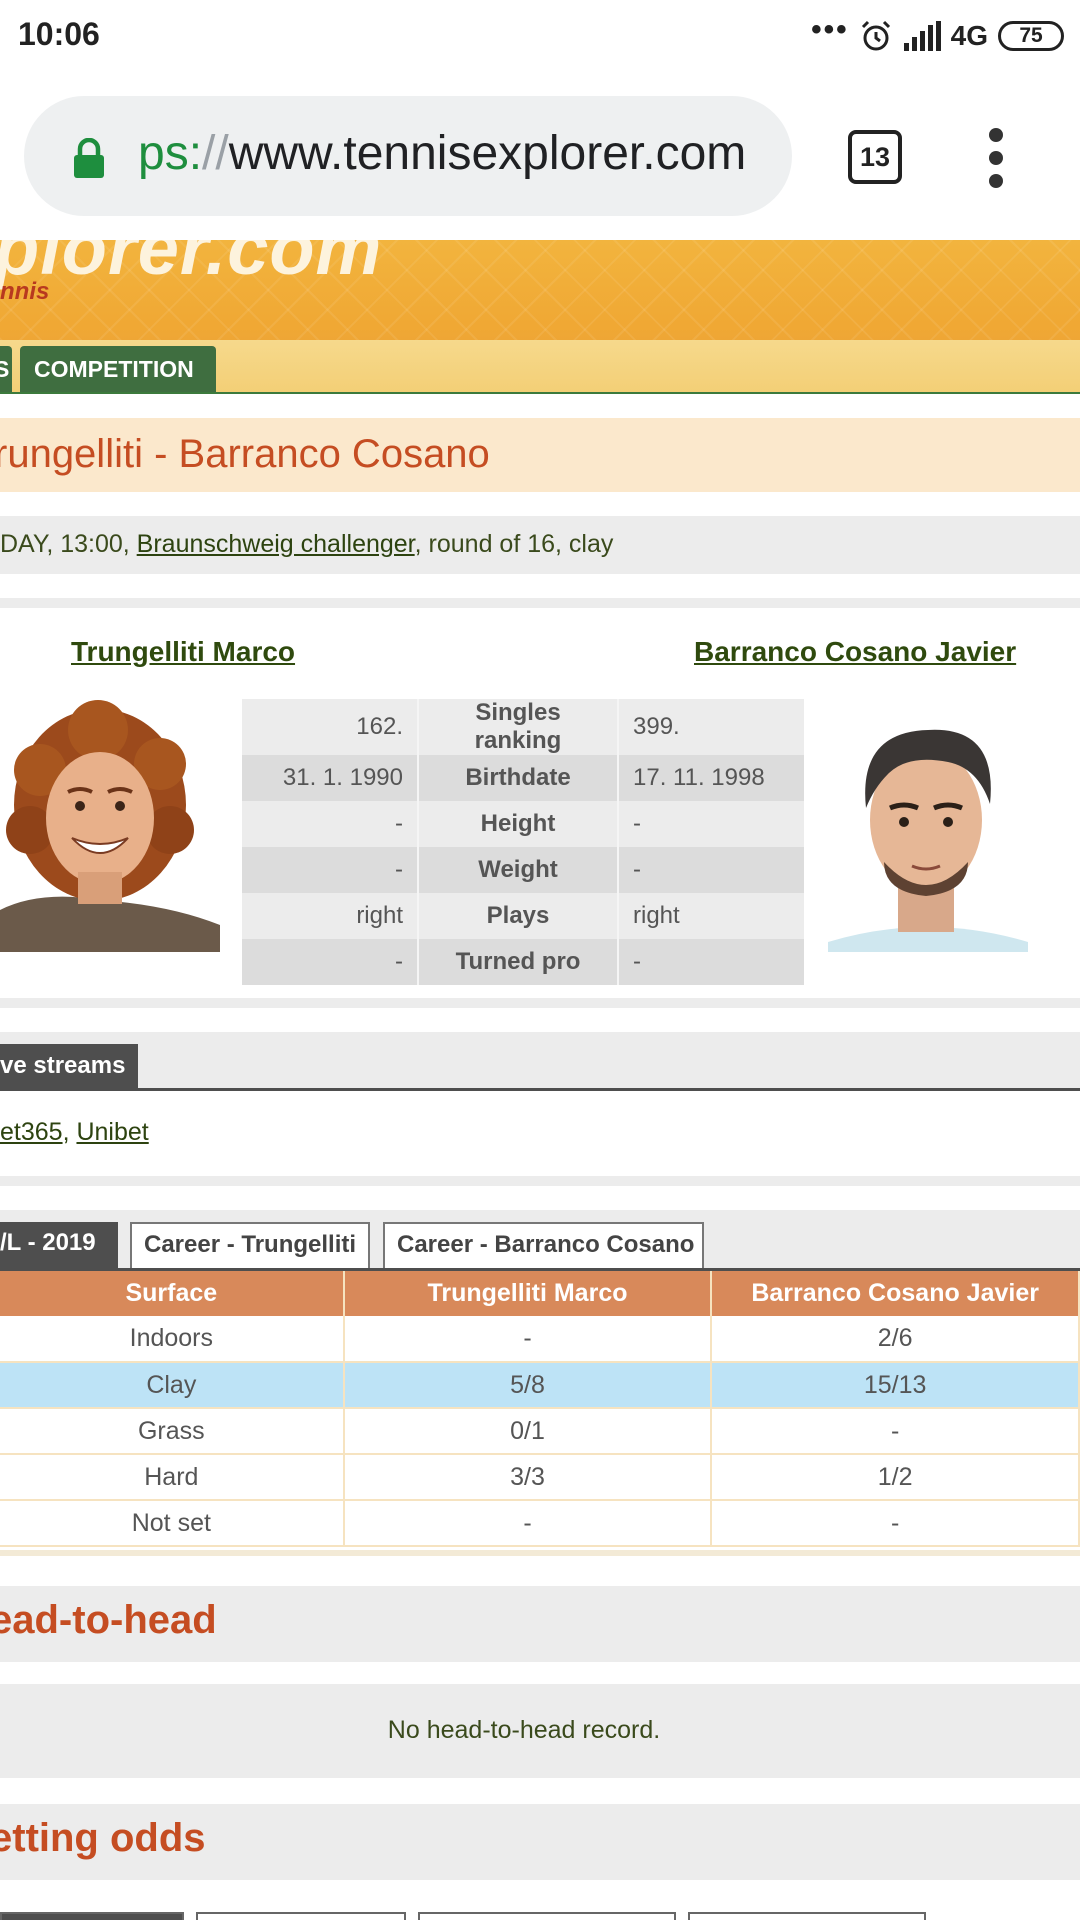  I want to click on nav-tab-previous: S, so click(6, 369).